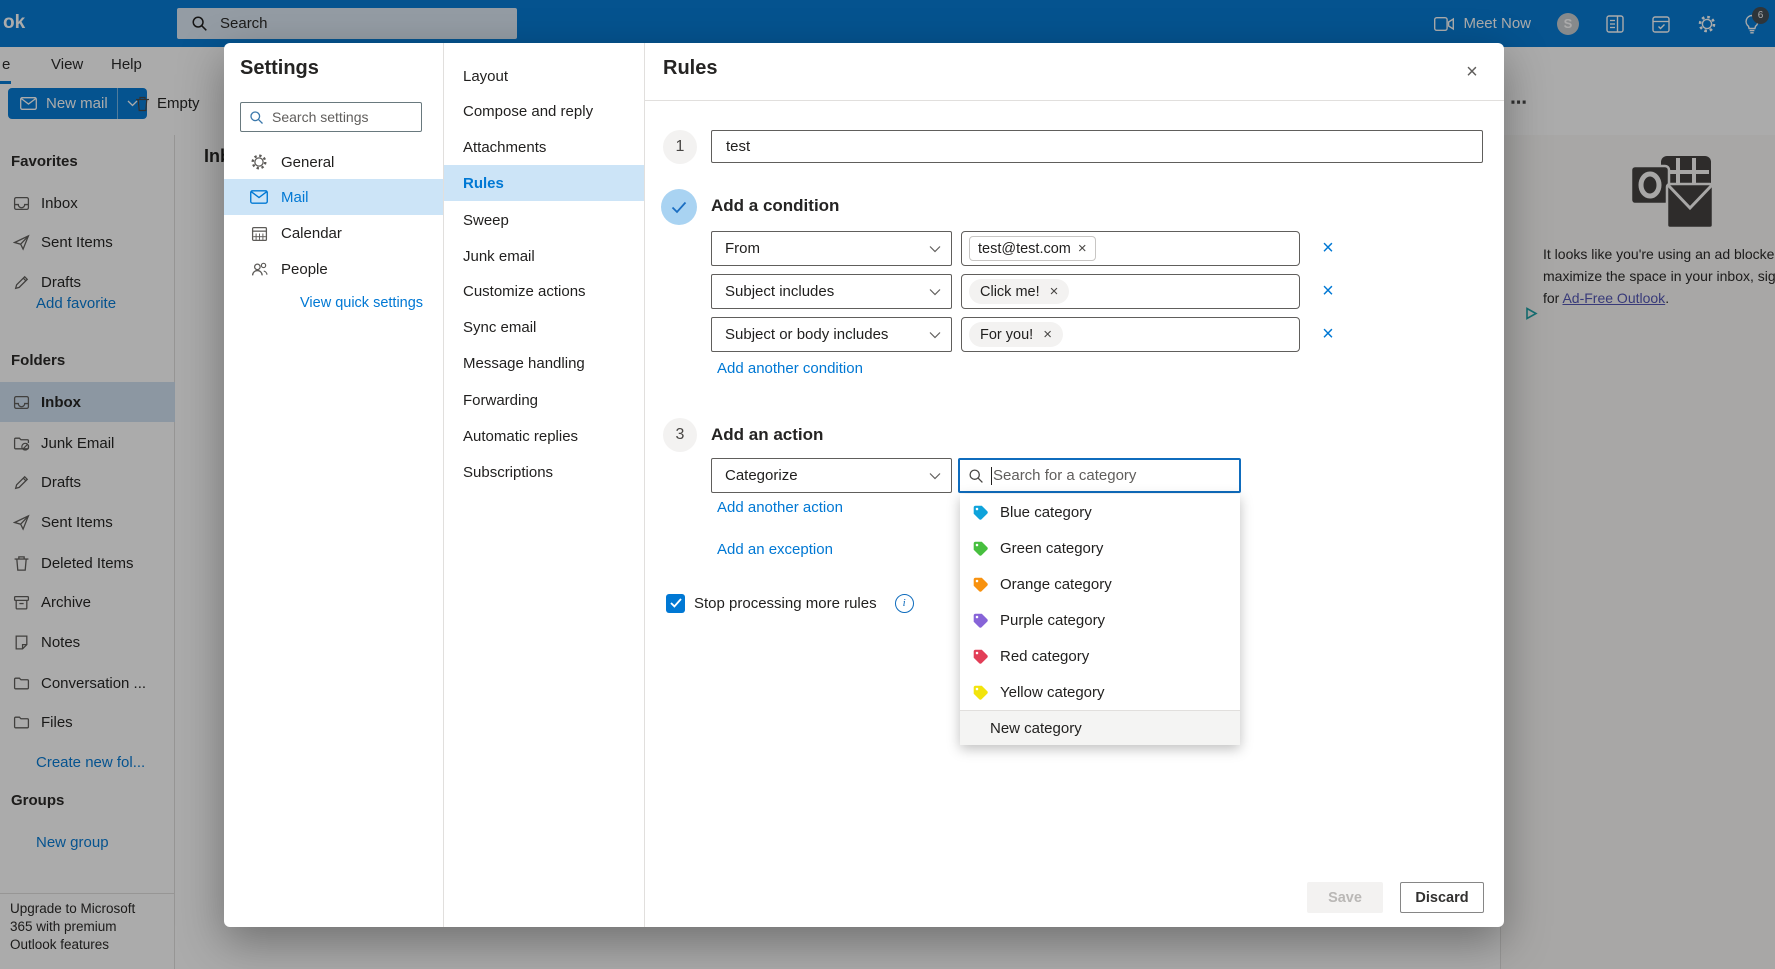 The width and height of the screenshot is (1775, 969). Describe the element at coordinates (544, 327) in the screenshot. I see `subnav-sync-email: Sync email` at that location.